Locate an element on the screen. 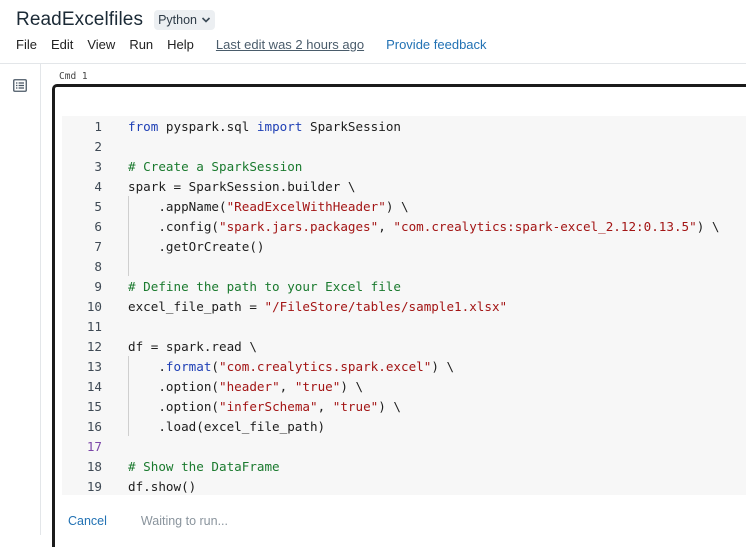 Image resolution: width=746 pixels, height=547 pixels. code-text: from pyspark.sql import SparkSession is located at coordinates (264, 127).